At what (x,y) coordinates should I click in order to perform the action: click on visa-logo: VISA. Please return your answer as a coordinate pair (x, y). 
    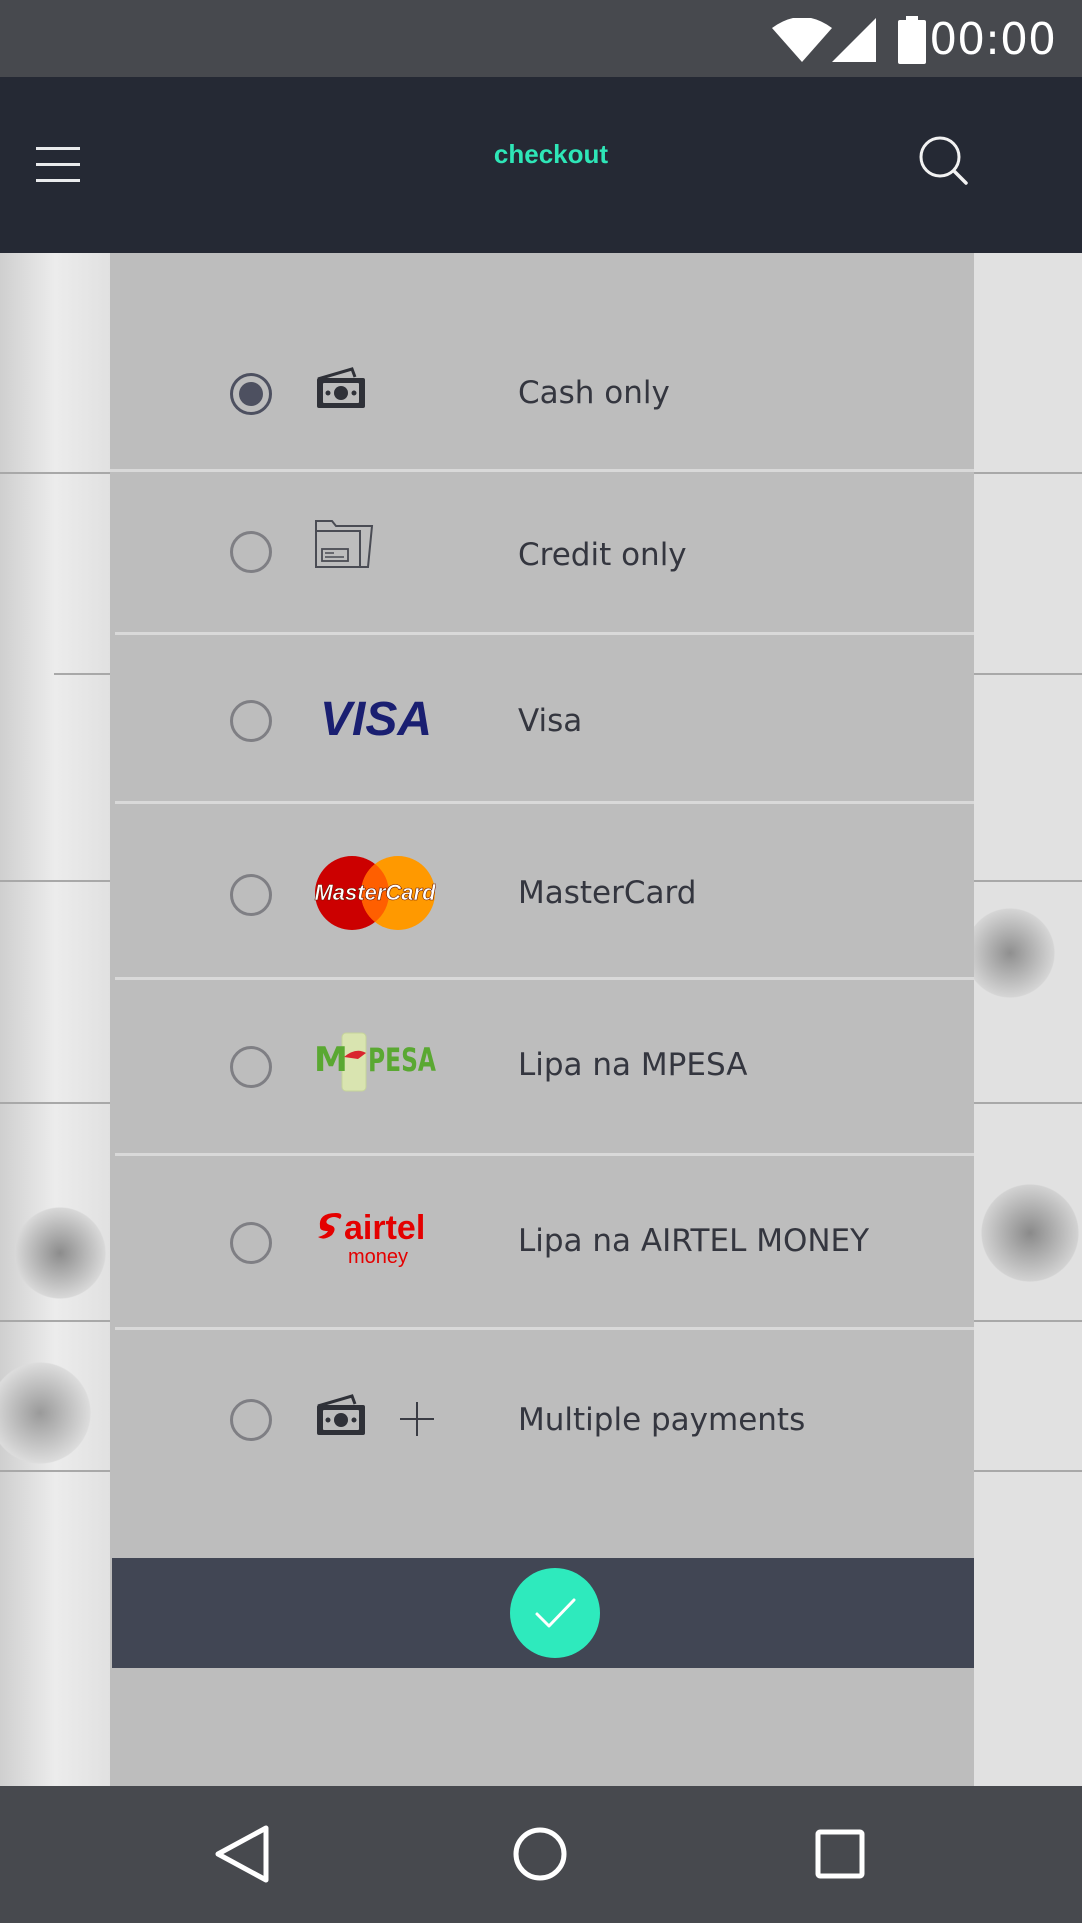
    Looking at the image, I should click on (376, 718).